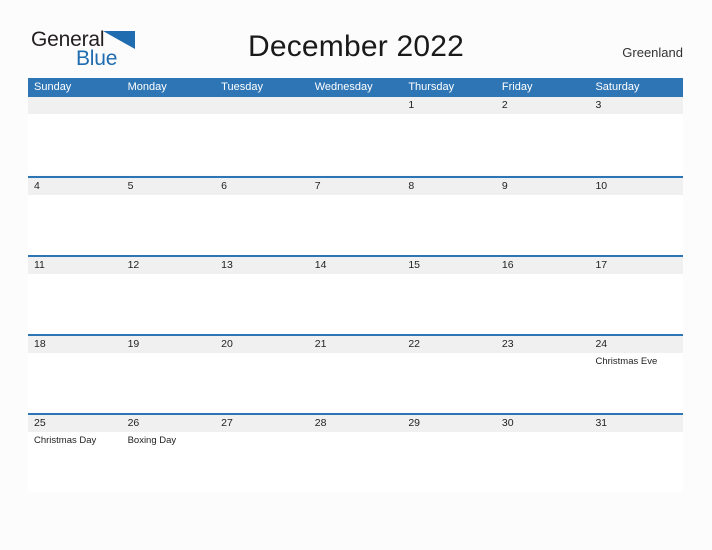 The height and width of the screenshot is (550, 712). I want to click on calendar-day-number: 28, so click(356, 423).